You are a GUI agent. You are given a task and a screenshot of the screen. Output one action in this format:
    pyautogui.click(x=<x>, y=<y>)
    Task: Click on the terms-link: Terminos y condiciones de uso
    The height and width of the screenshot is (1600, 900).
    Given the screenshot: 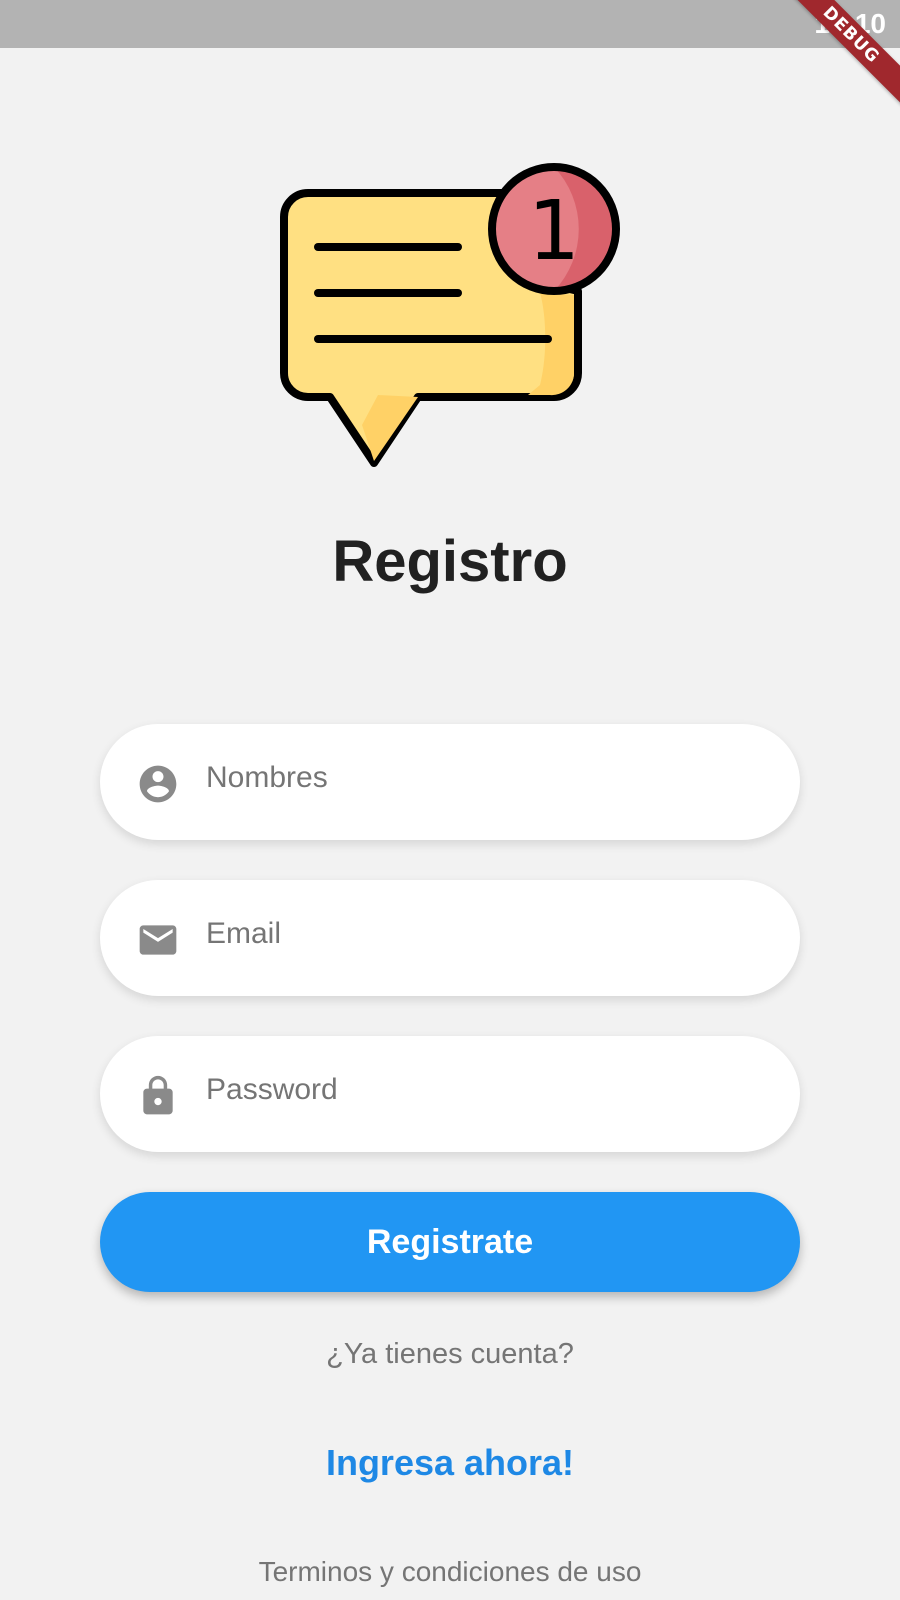 What is the action you would take?
    pyautogui.click(x=450, y=1572)
    